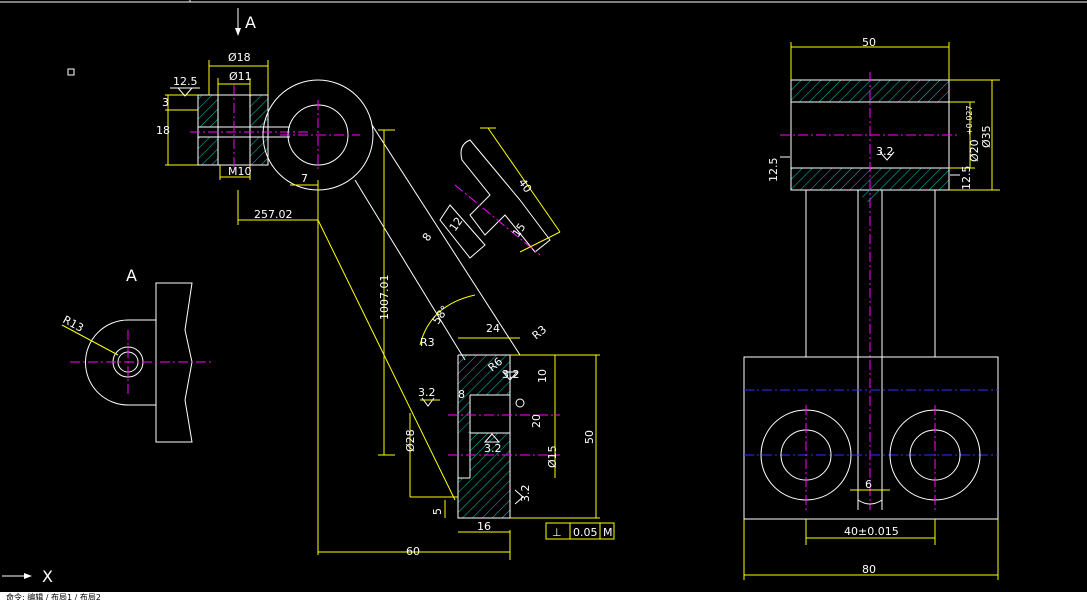 This screenshot has height=600, width=1087. Describe the element at coordinates (589, 437) in the screenshot. I see `dim-50-right: 50` at that location.